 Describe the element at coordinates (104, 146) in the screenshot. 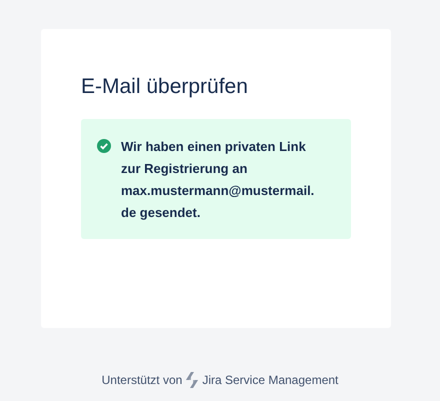

I see `check-circle-icon` at that location.